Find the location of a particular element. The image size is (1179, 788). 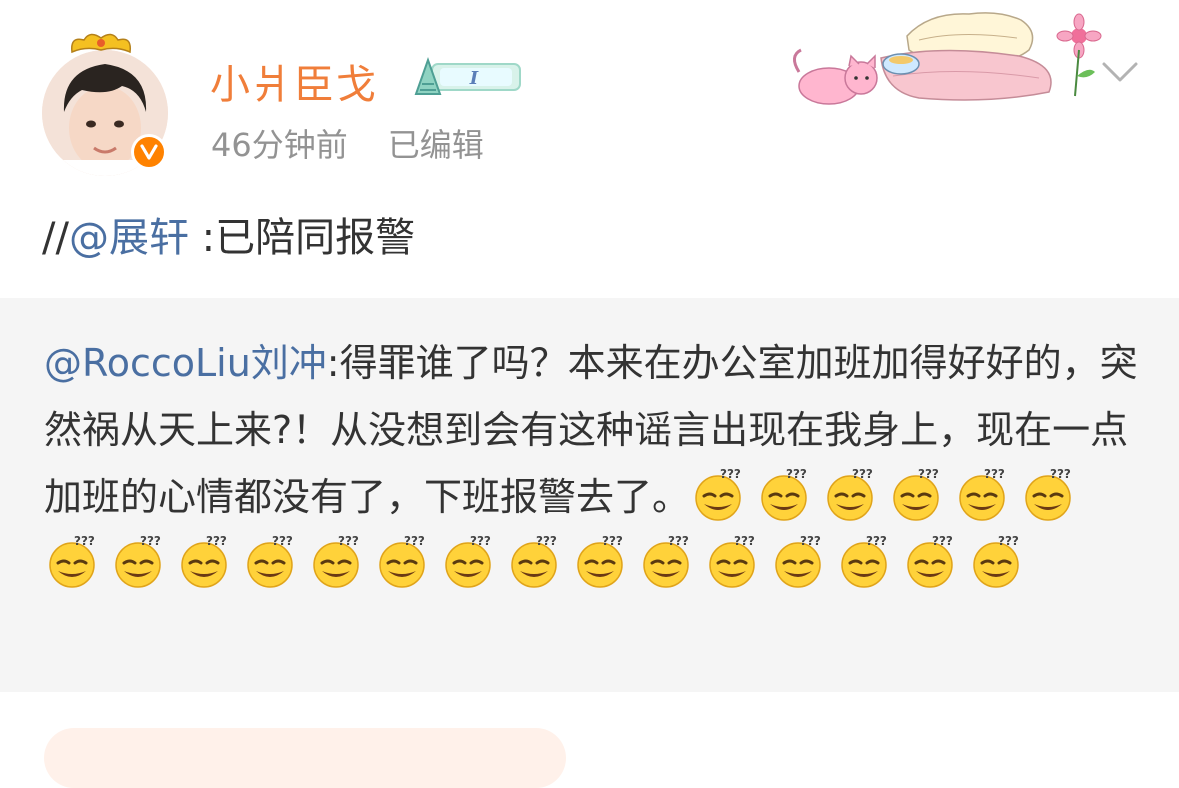

post-time: 46分钟前 is located at coordinates (279, 145).